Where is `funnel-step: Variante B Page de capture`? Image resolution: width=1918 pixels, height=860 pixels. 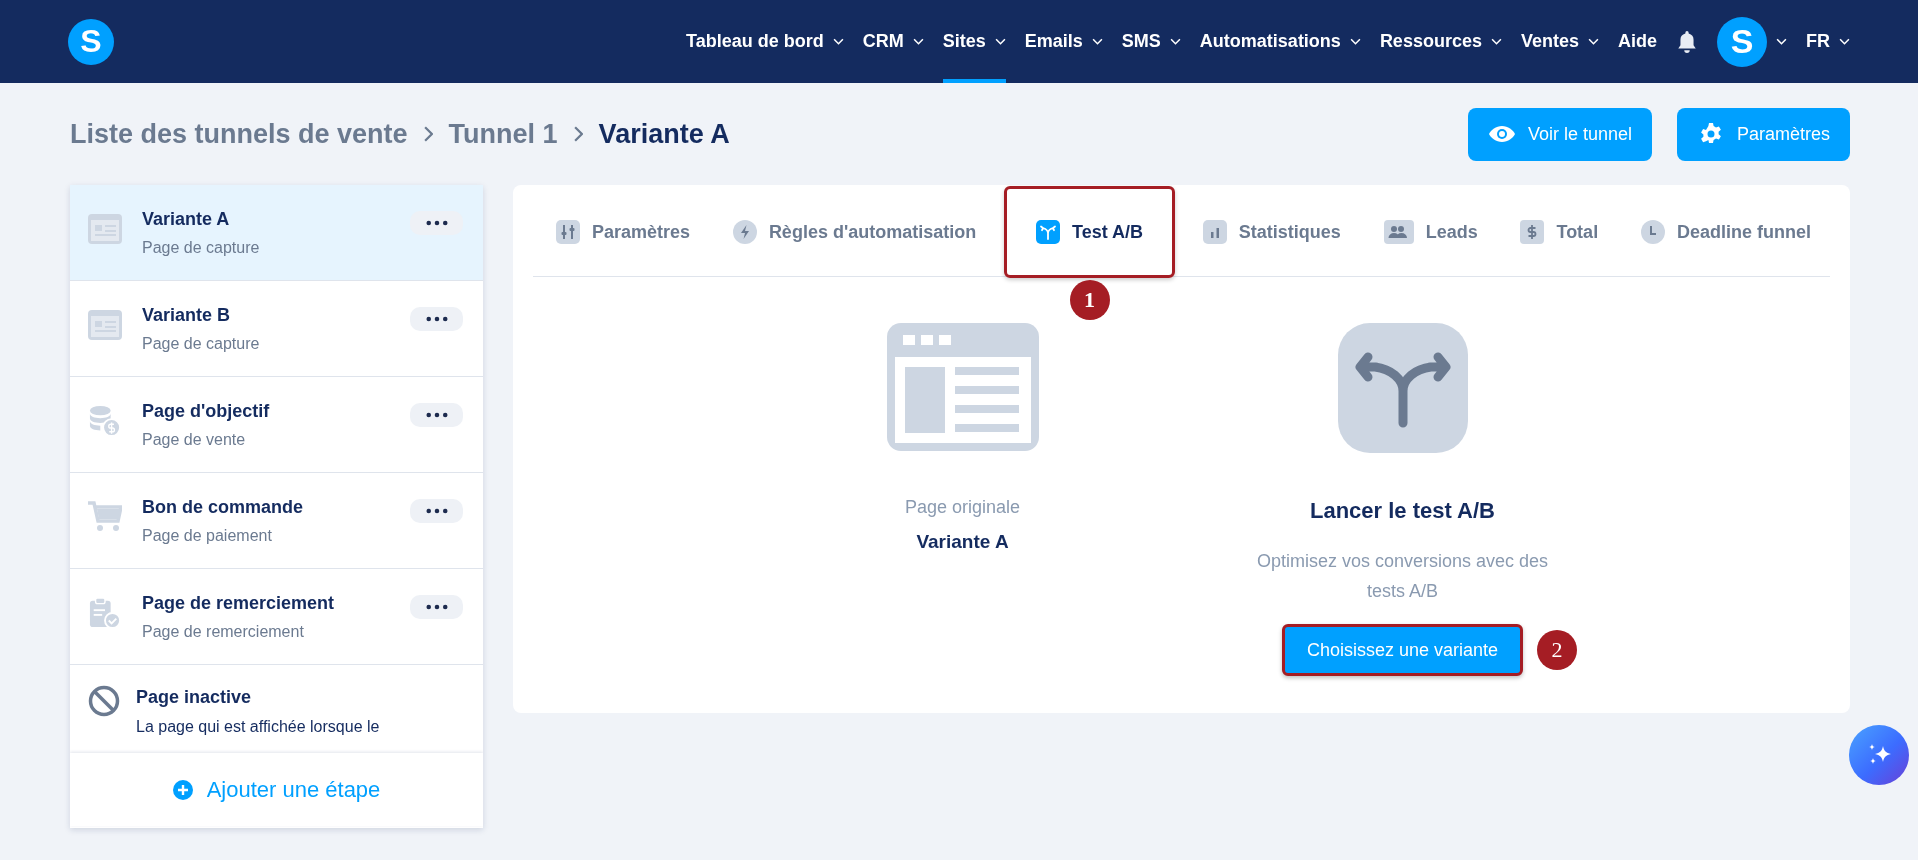
funnel-step: Variante B Page de capture is located at coordinates (276, 329).